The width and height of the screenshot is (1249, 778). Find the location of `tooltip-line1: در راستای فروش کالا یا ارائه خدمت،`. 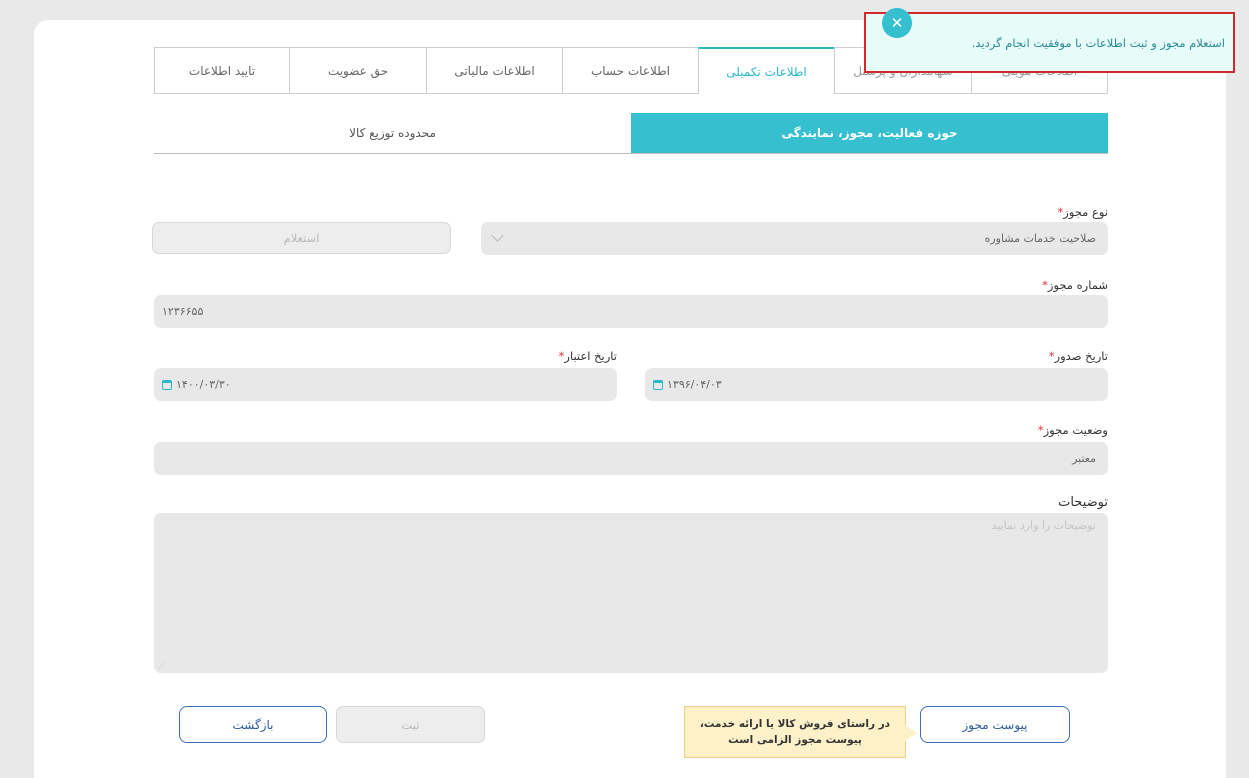

tooltip-line1: در راستای فروش کالا یا ارائه خدمت، is located at coordinates (795, 724).